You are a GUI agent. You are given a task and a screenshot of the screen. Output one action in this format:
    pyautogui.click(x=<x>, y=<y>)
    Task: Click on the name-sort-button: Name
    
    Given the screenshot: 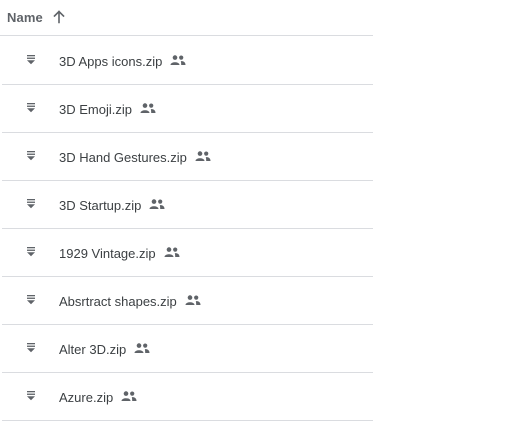 What is the action you would take?
    pyautogui.click(x=36, y=17)
    